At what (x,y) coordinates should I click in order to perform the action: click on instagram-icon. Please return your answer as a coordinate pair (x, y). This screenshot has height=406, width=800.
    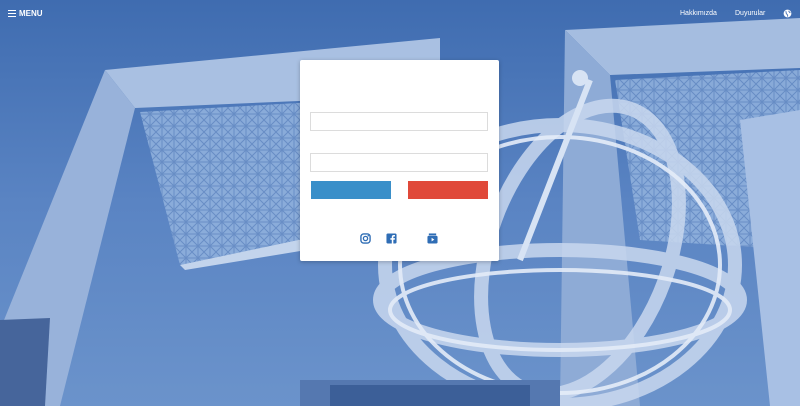
    Looking at the image, I should click on (365, 238).